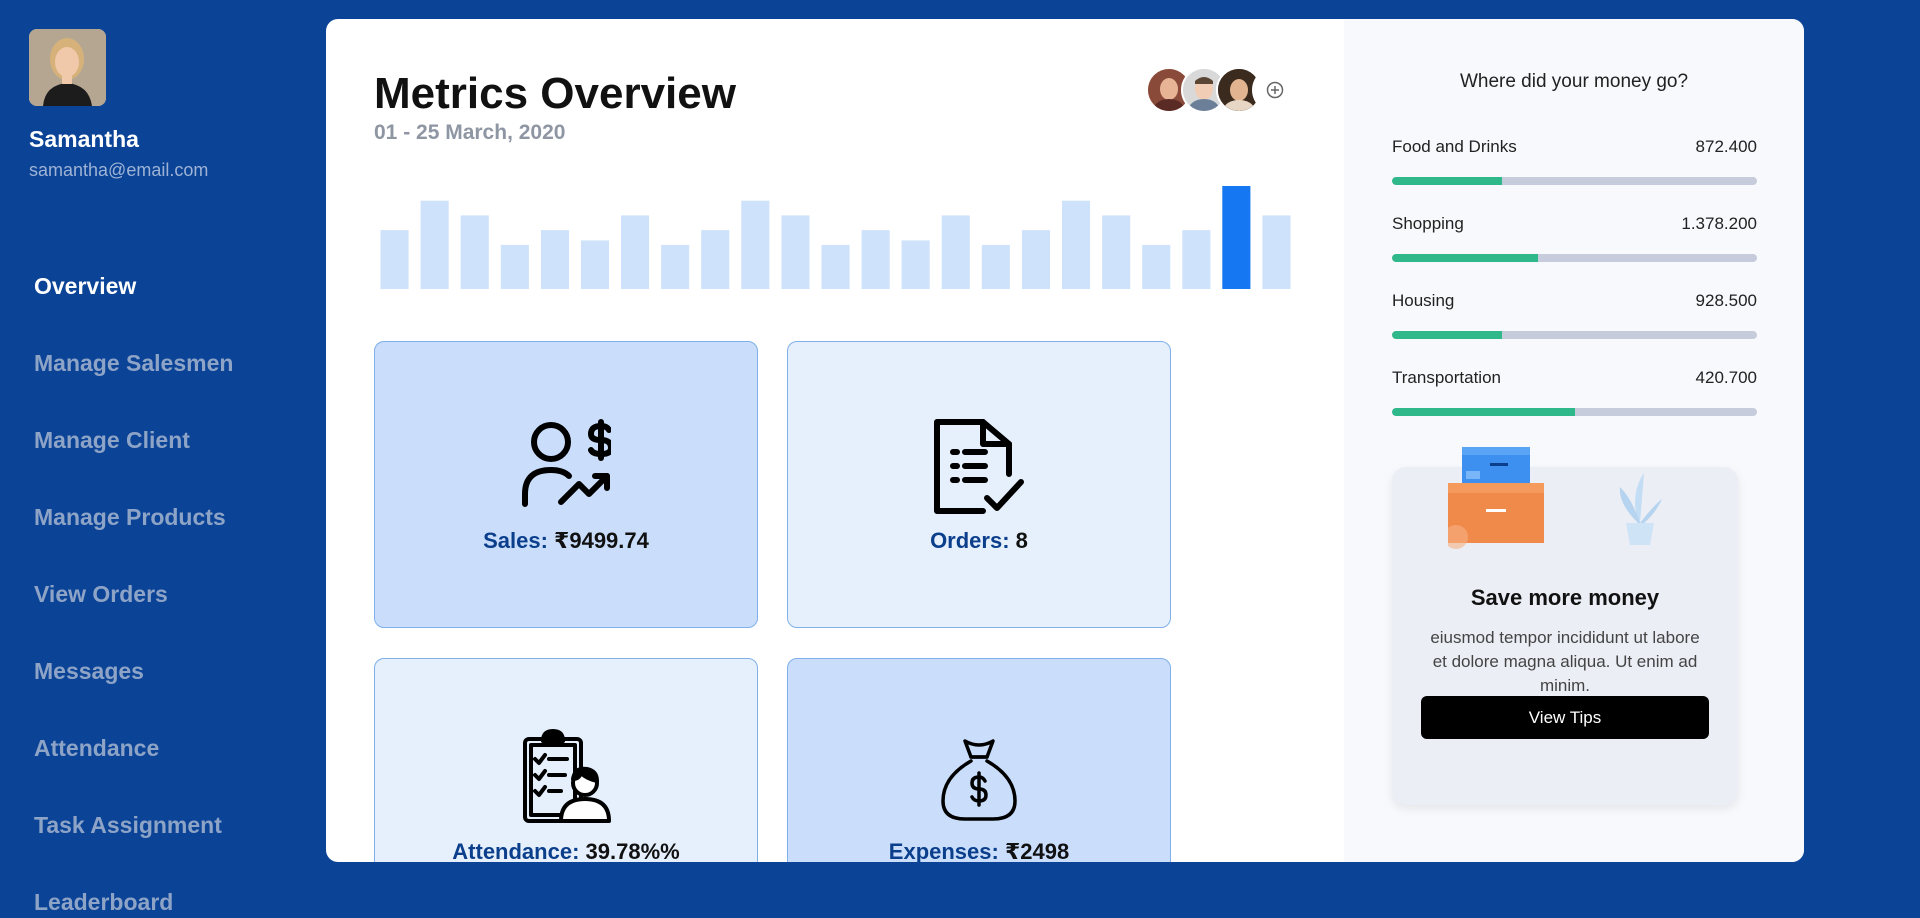 The width and height of the screenshot is (1920, 918). I want to click on sidebar-item-manage-client: Manage Client, so click(133, 440).